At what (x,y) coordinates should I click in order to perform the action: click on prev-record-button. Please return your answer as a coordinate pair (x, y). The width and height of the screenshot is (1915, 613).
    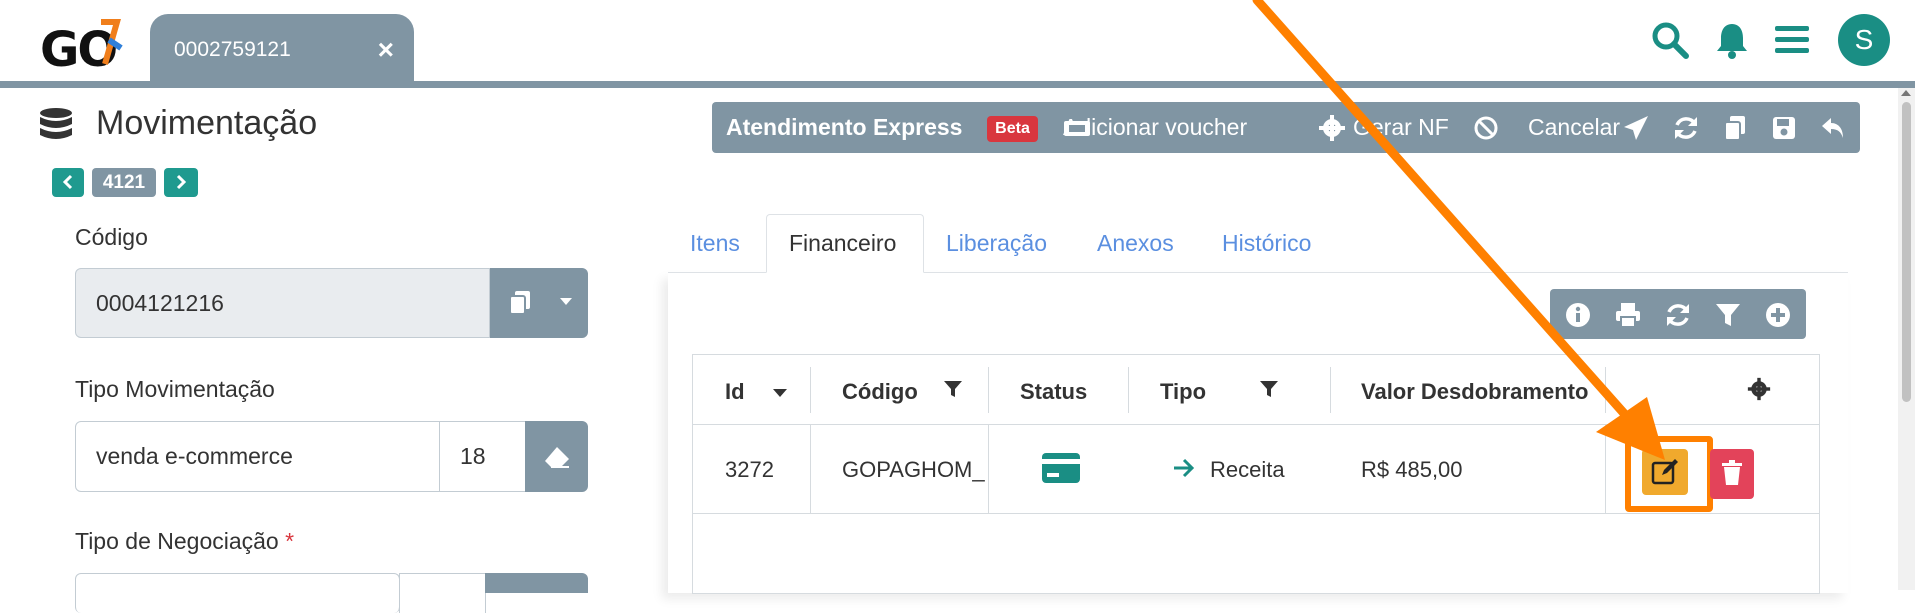
    Looking at the image, I should click on (68, 182).